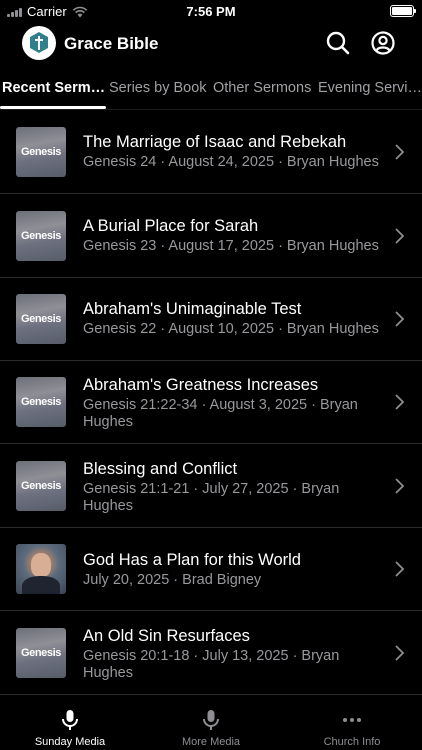  Describe the element at coordinates (70, 742) in the screenshot. I see `tab-label: Sunday Media` at that location.